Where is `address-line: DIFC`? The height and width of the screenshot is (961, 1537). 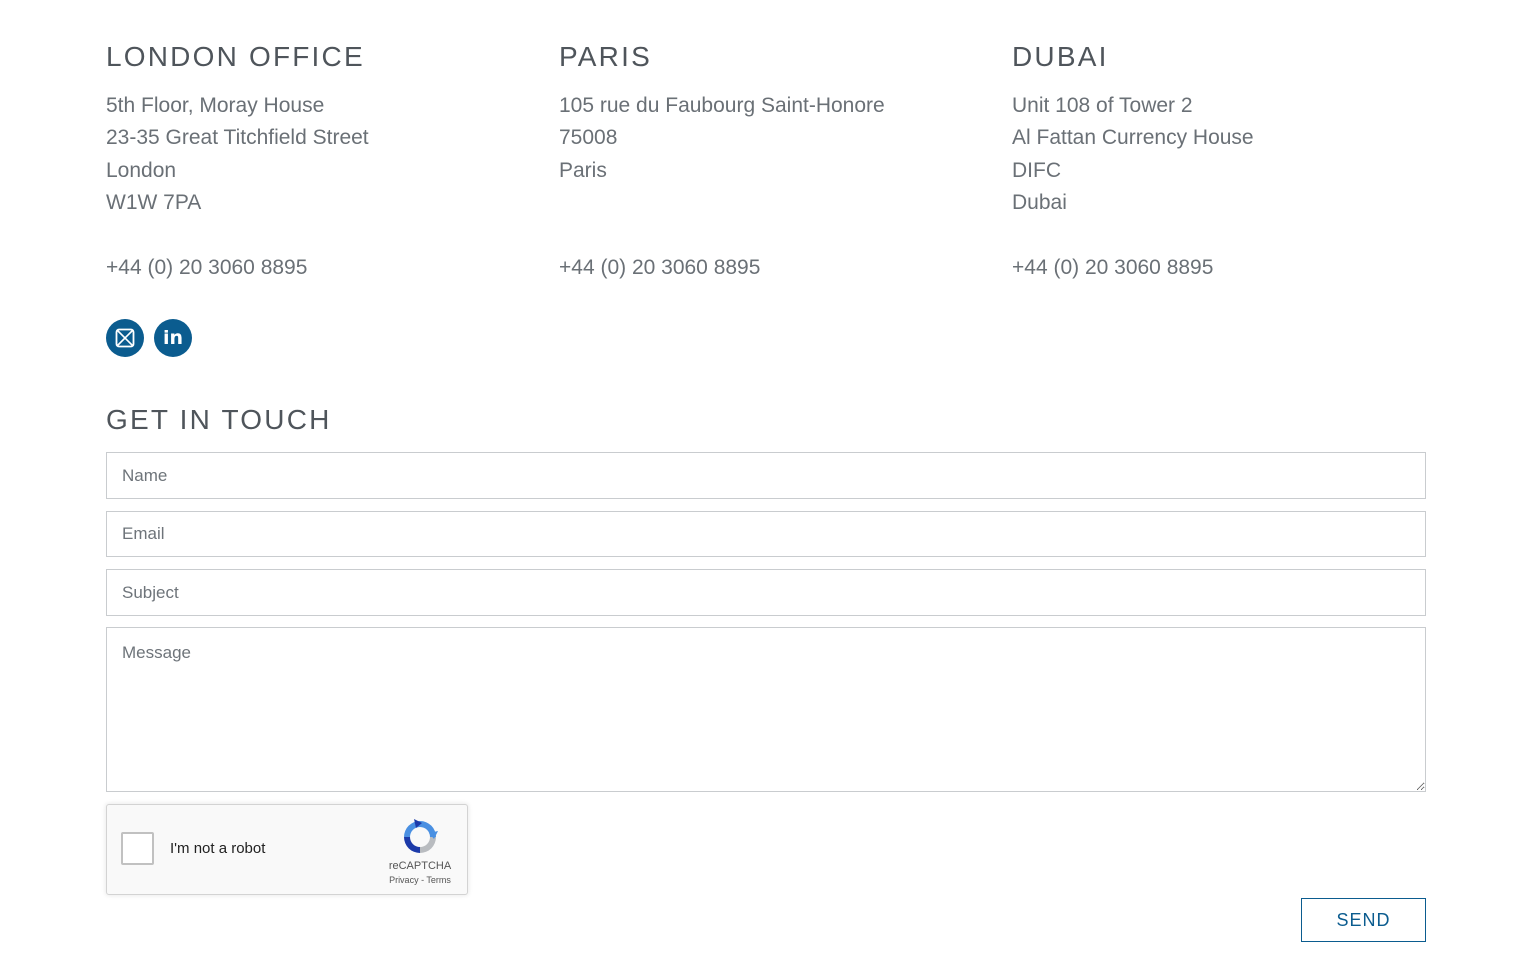 address-line: DIFC is located at coordinates (1036, 170).